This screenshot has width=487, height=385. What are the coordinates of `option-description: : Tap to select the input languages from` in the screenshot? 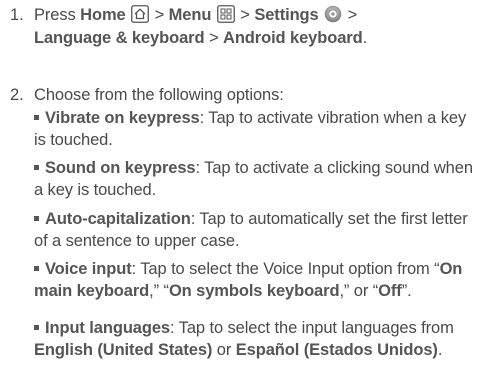 It's located at (312, 328).